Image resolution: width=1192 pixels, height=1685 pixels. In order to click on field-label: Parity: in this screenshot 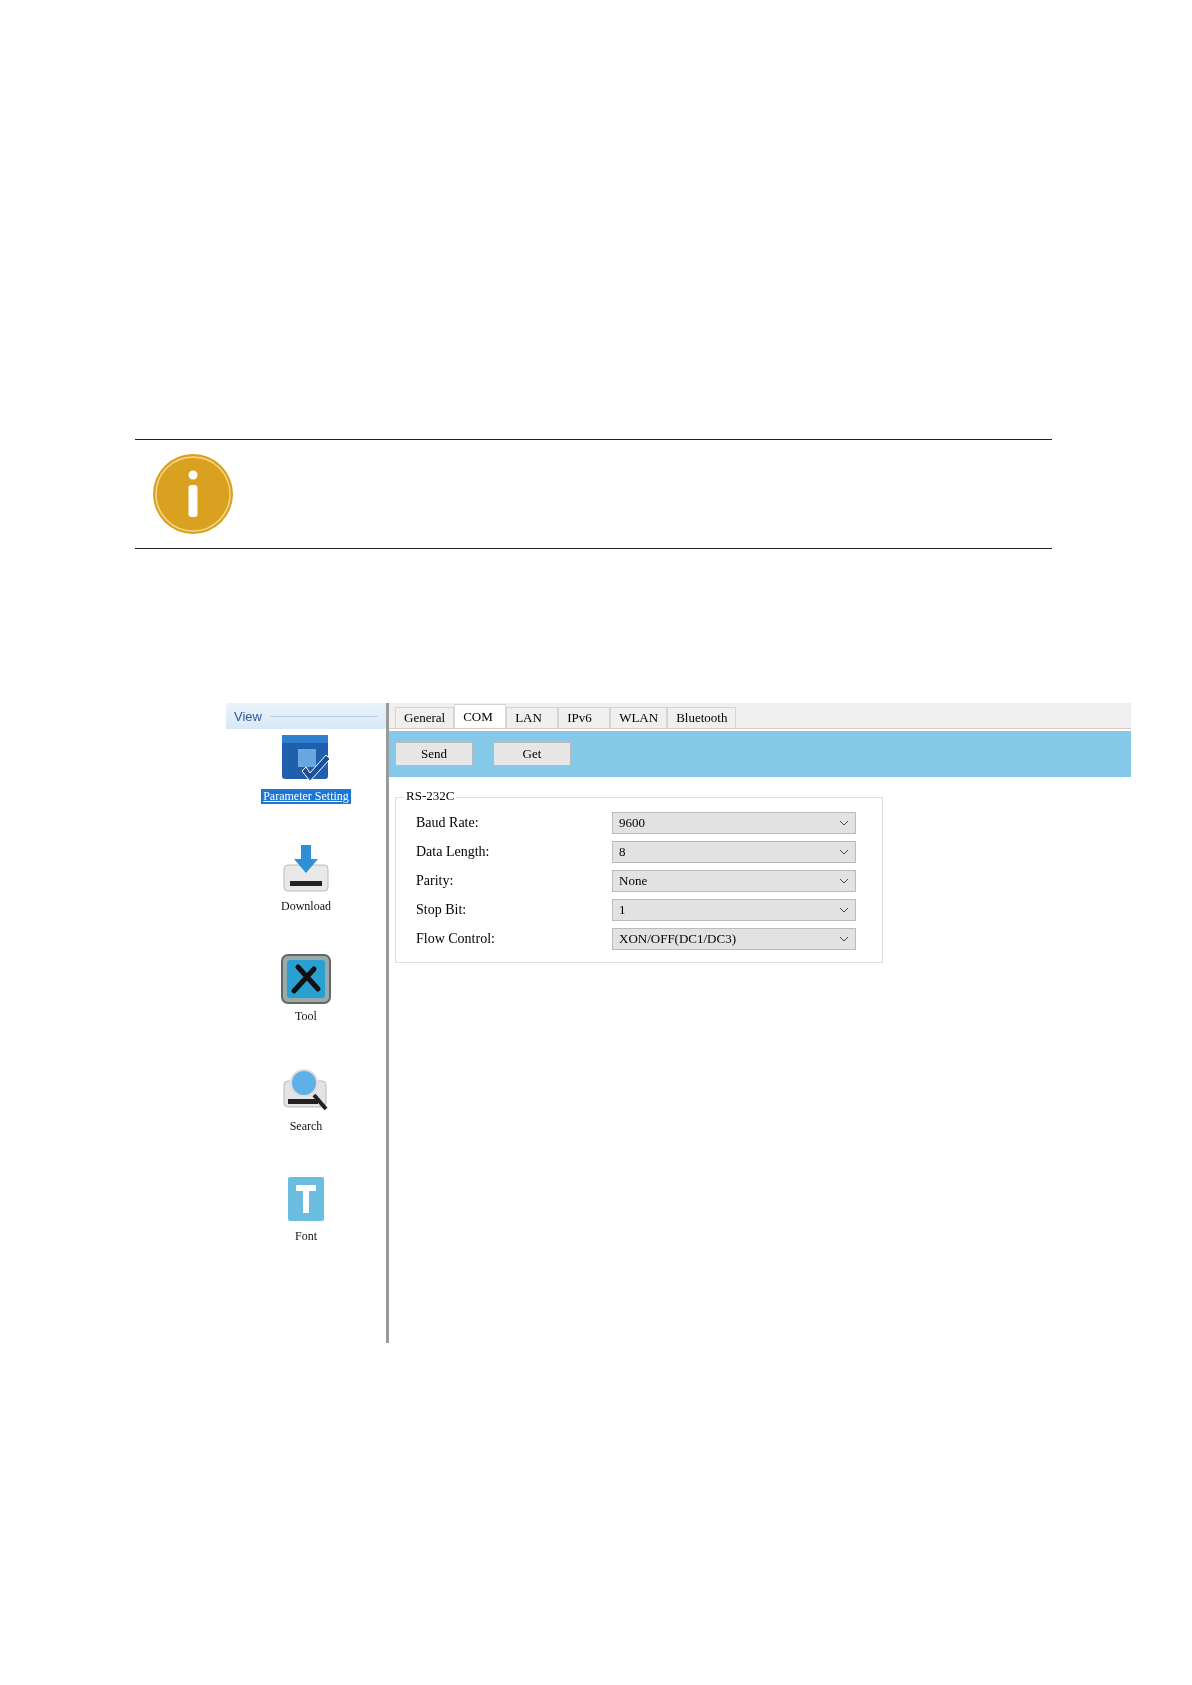, I will do `click(435, 881)`.